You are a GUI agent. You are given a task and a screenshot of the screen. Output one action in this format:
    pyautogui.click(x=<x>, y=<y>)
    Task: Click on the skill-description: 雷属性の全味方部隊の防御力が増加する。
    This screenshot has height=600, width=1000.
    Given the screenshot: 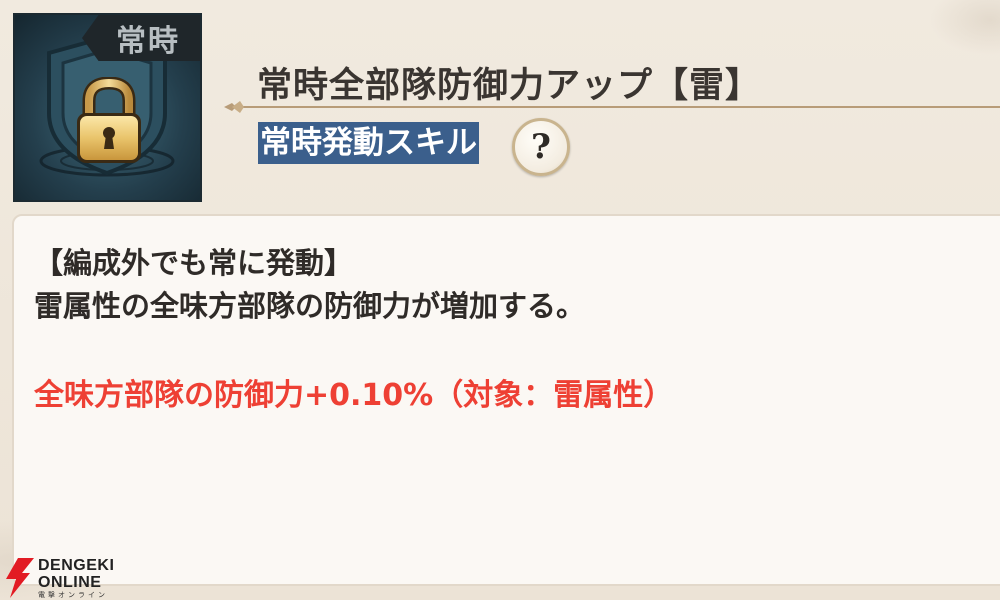 What is the action you would take?
    pyautogui.click(x=310, y=306)
    